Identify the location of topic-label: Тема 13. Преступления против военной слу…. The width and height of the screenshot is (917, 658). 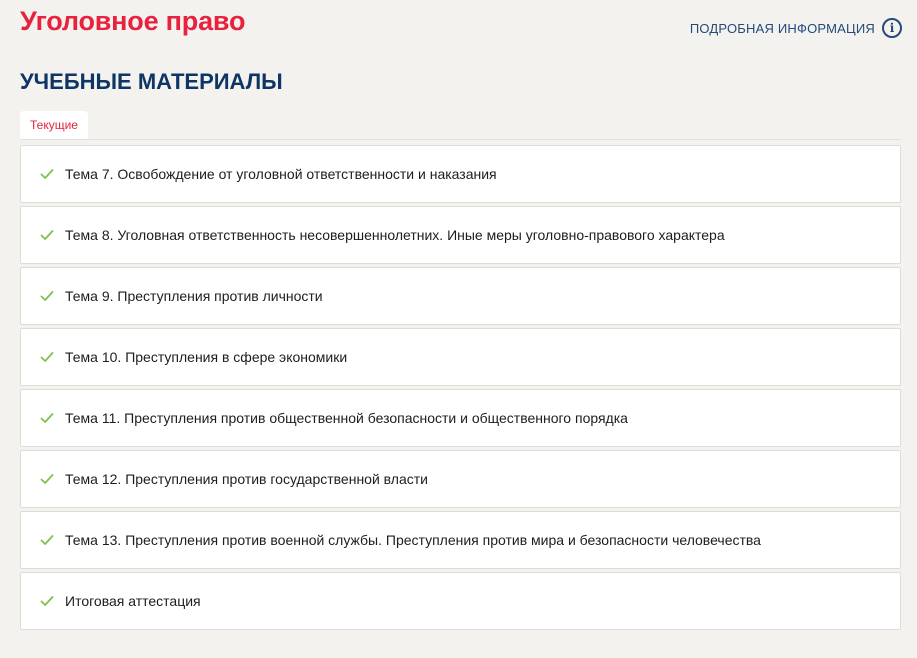
(413, 539).